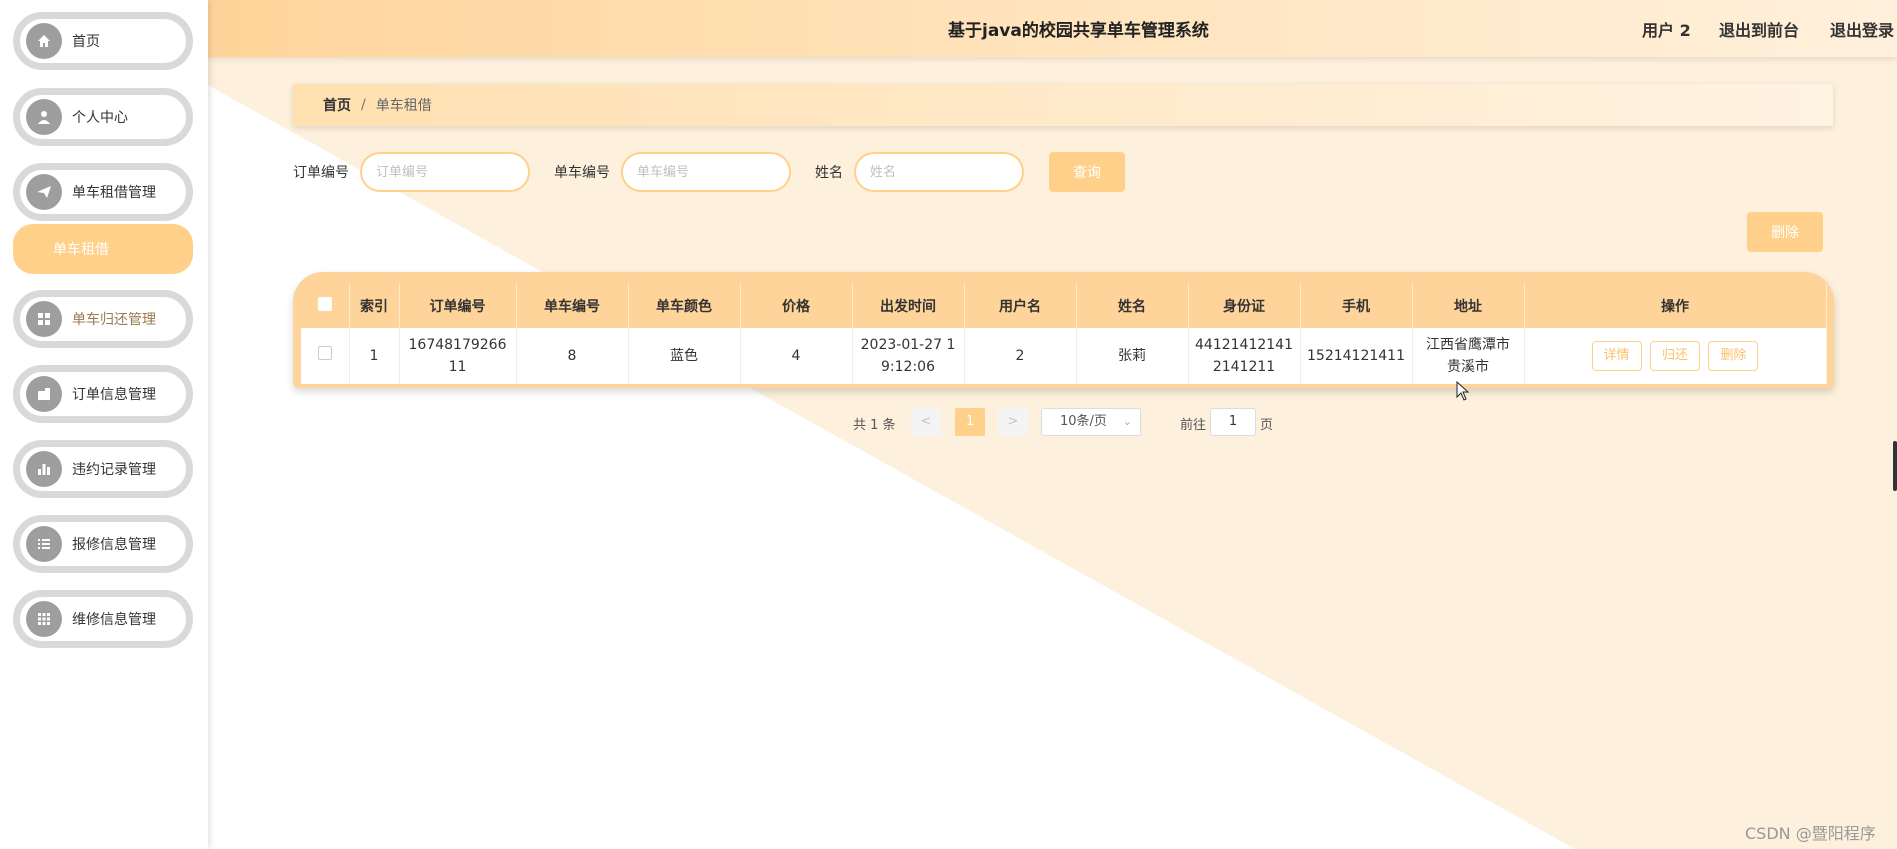 The image size is (1897, 849). I want to click on page-1-button: 1, so click(970, 422).